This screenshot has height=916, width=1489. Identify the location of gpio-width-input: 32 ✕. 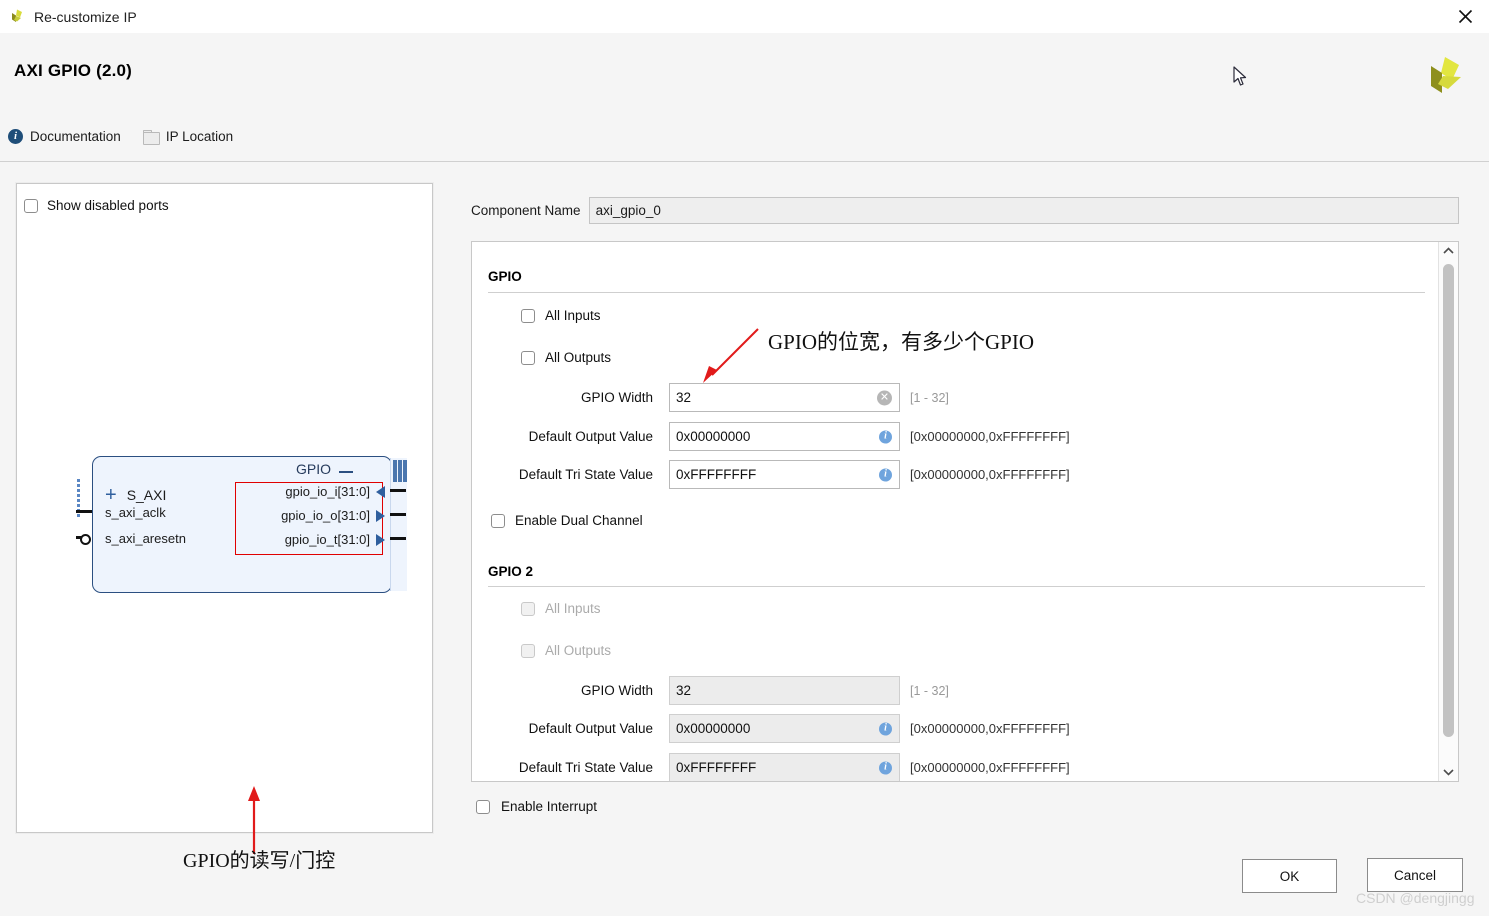
(784, 397).